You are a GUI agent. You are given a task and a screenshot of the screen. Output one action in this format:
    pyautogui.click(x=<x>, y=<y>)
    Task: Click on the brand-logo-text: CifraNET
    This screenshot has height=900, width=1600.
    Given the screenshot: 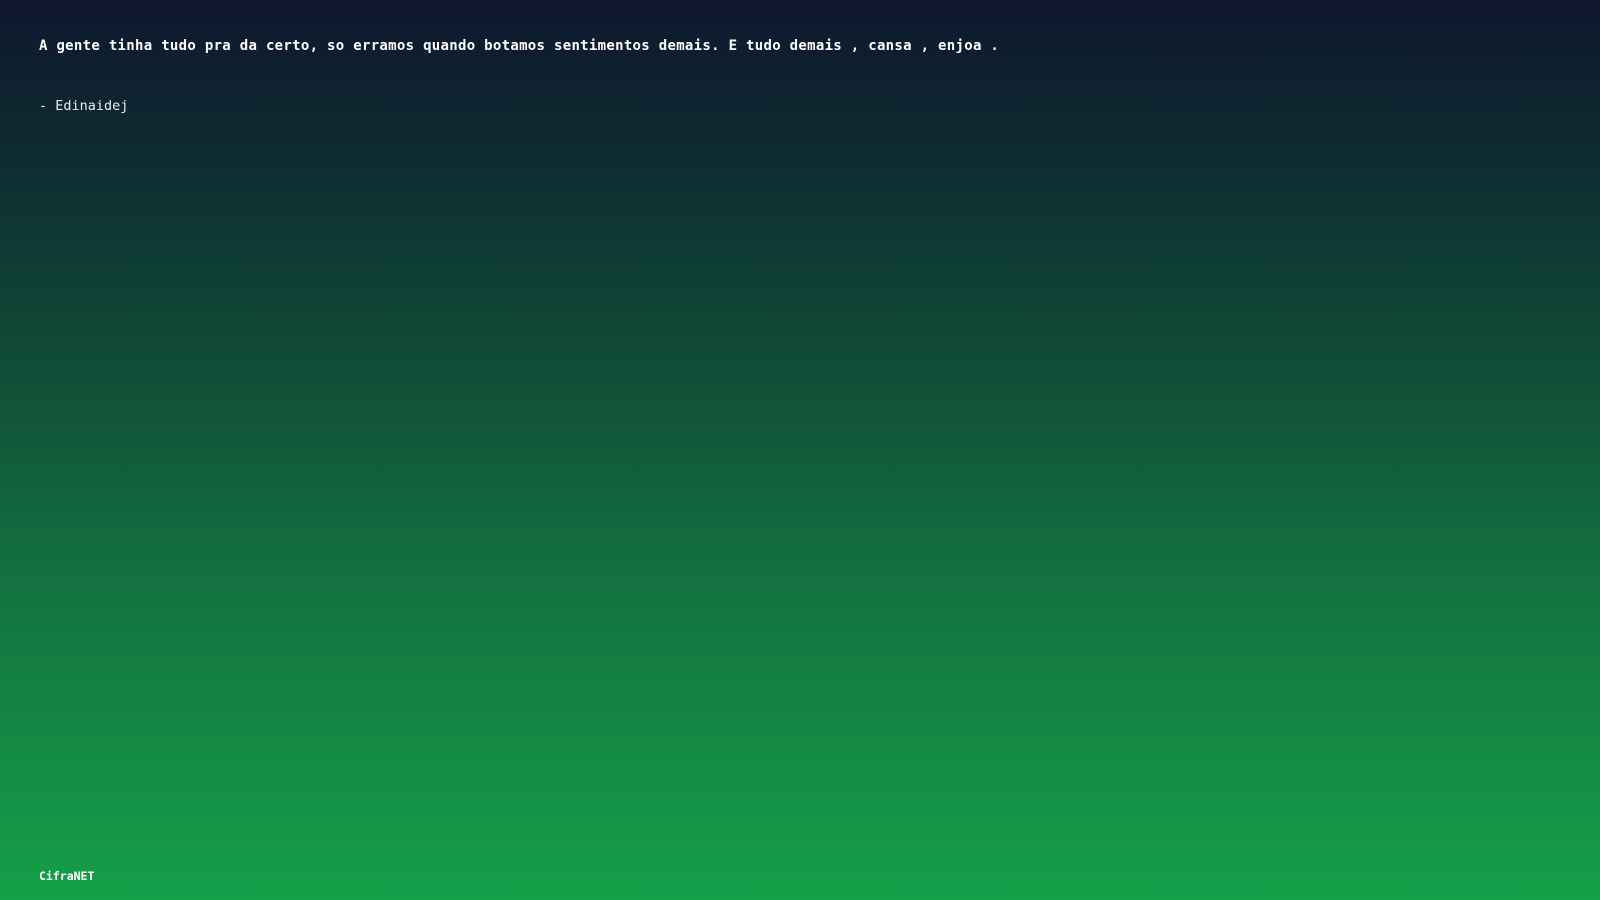 What is the action you would take?
    pyautogui.click(x=67, y=876)
    